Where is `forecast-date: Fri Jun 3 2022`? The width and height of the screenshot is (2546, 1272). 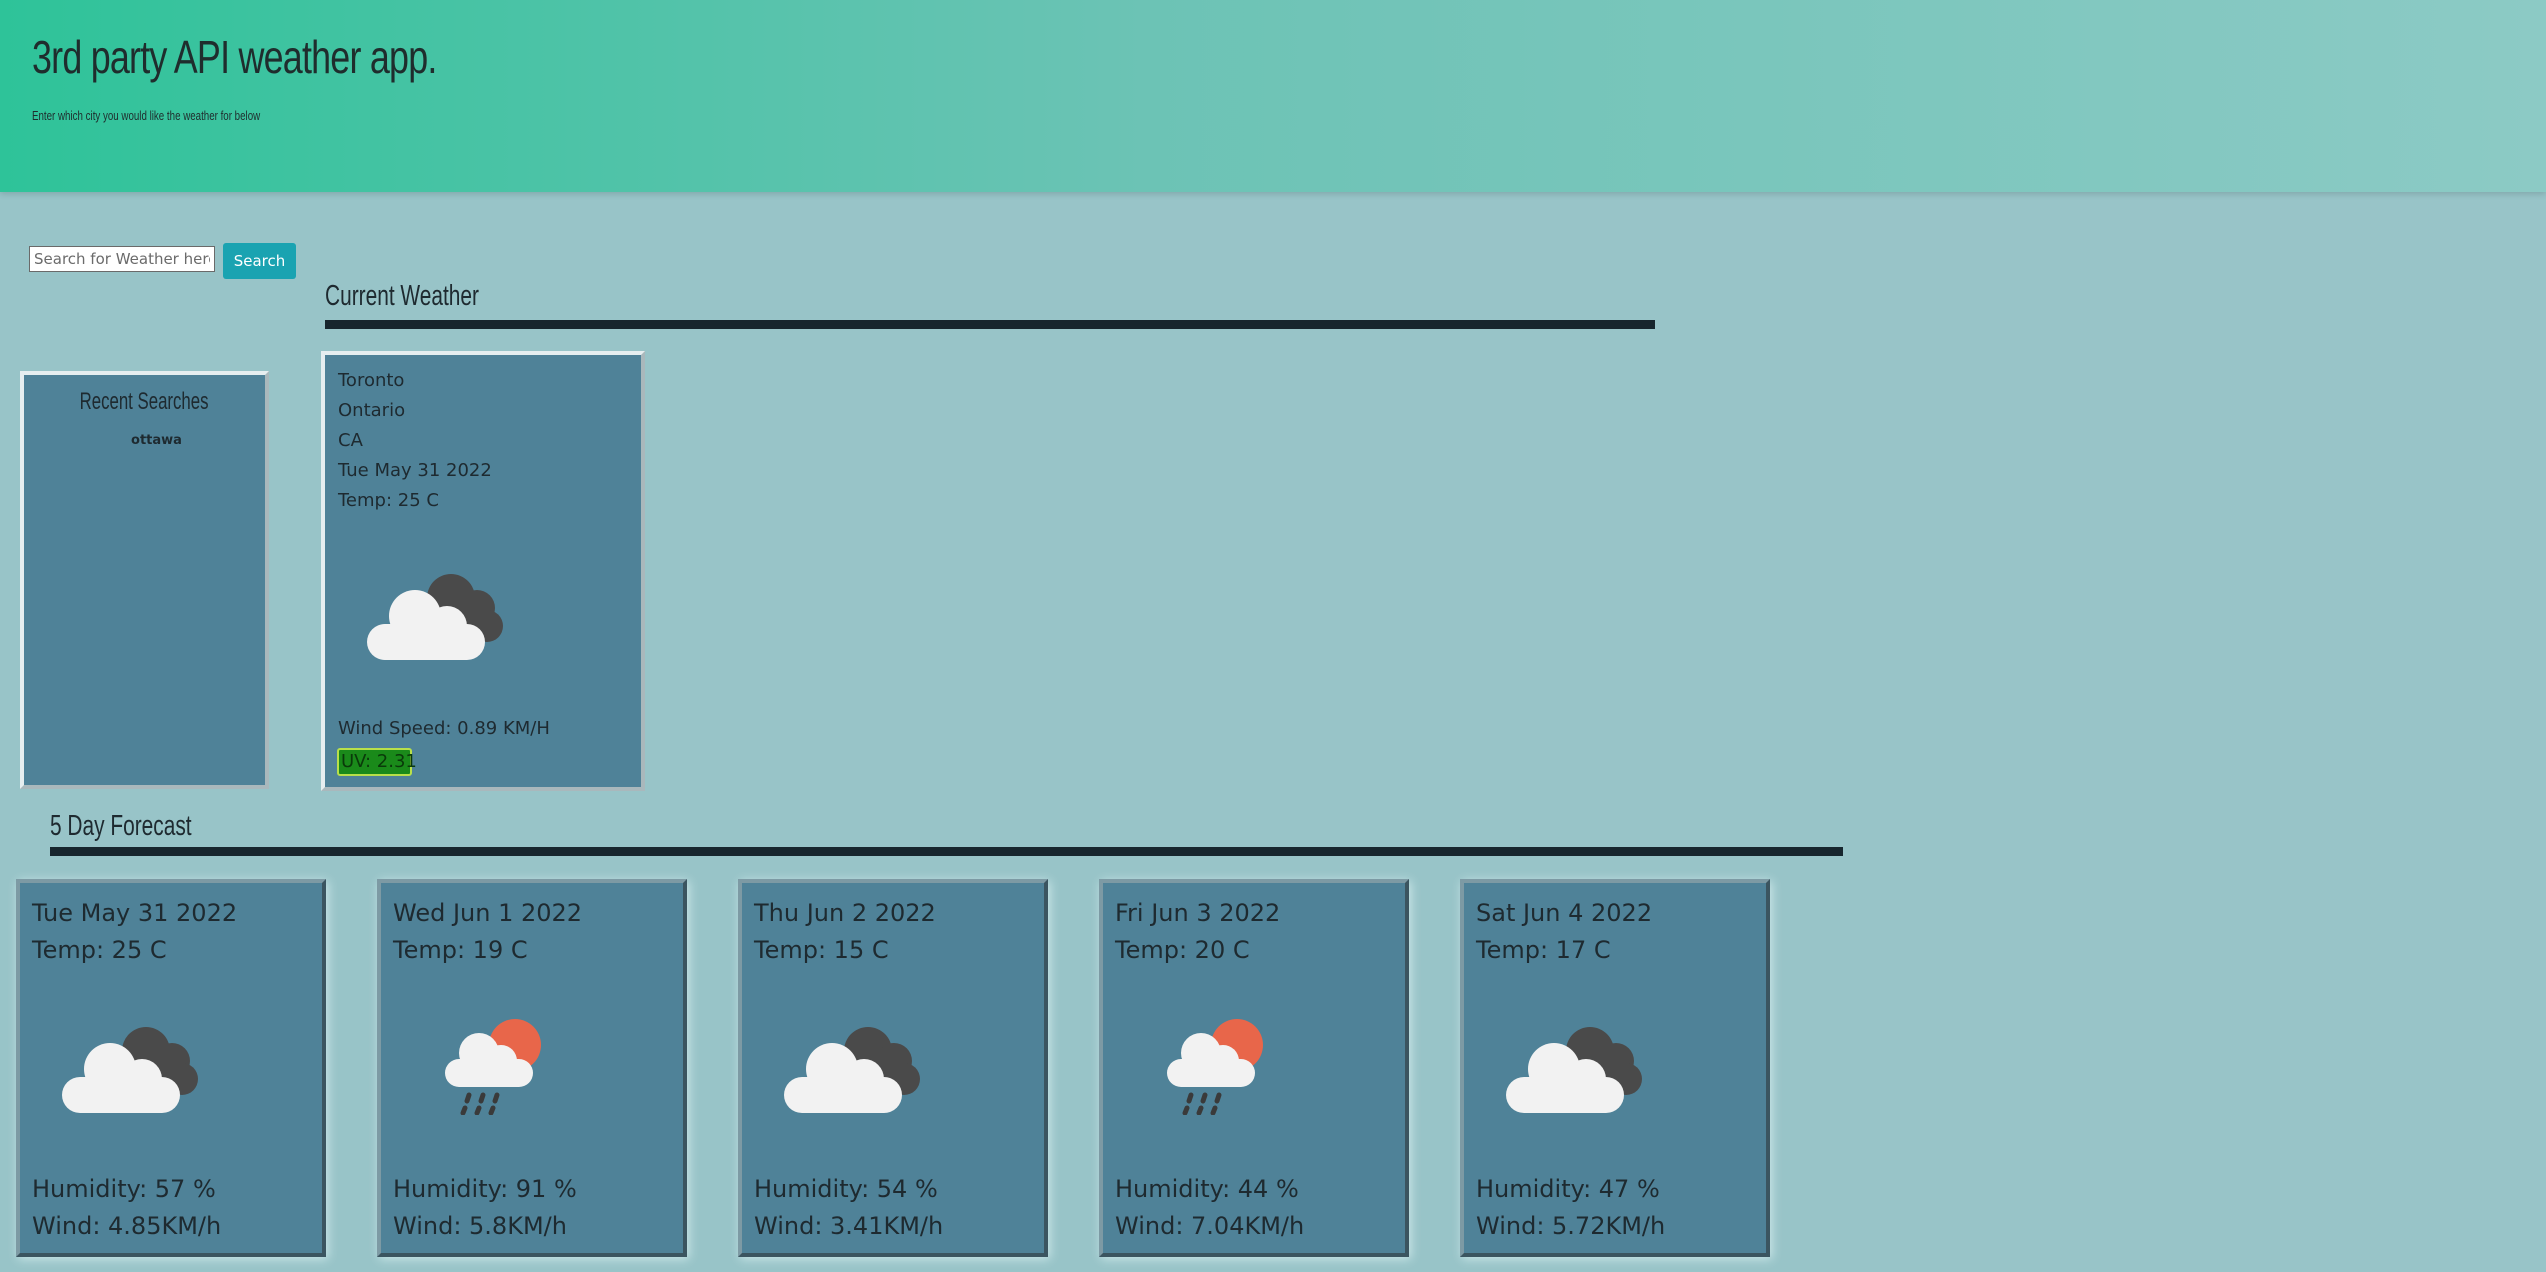
forecast-date: Fri Jun 3 2022 is located at coordinates (1198, 913).